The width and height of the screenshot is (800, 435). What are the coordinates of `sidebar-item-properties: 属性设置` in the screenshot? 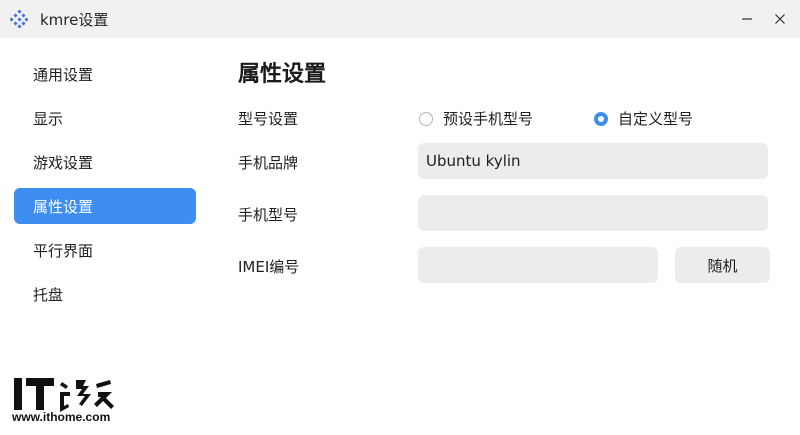 It's located at (105, 206).